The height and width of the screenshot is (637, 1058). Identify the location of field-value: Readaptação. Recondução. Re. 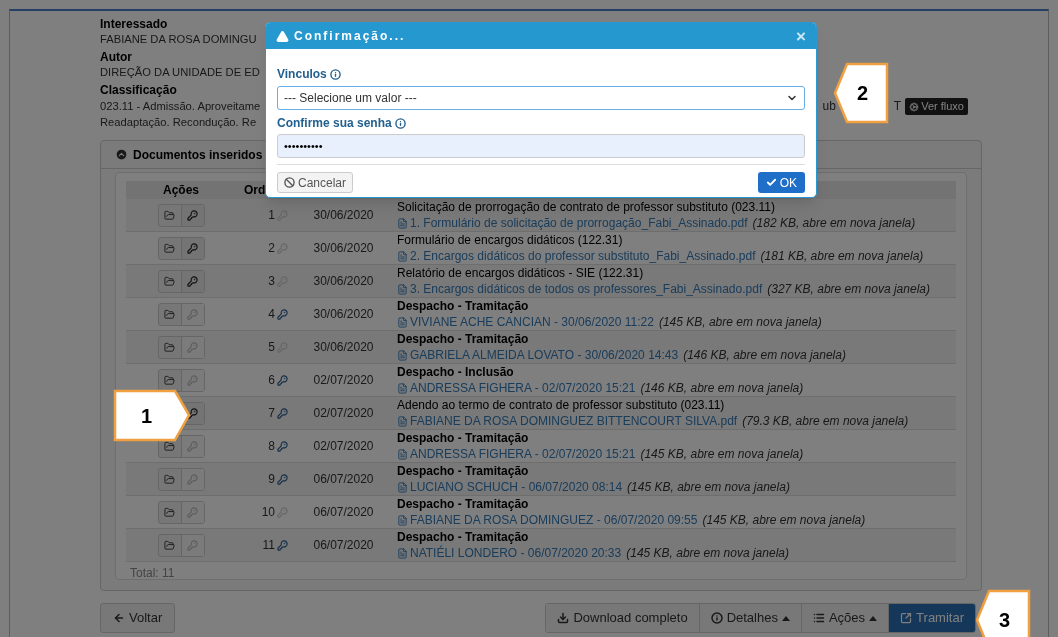
(178, 122).